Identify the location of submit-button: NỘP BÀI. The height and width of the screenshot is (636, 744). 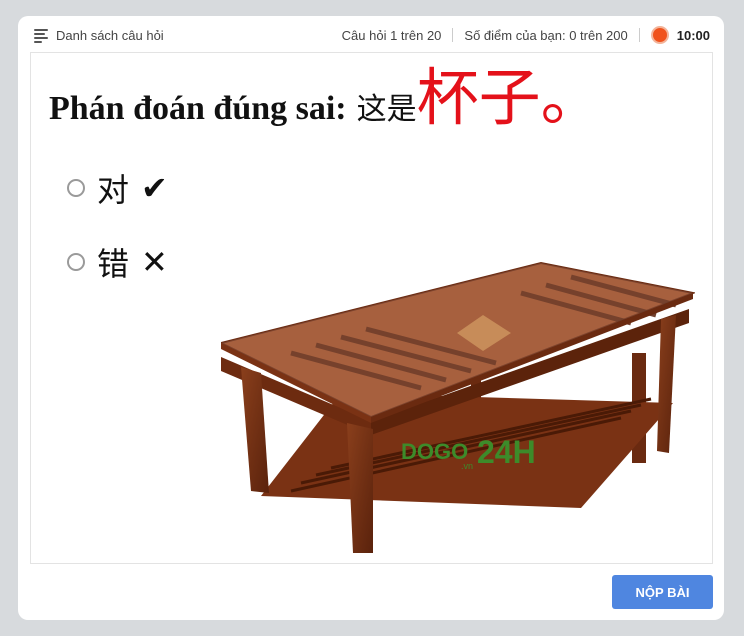
(662, 592).